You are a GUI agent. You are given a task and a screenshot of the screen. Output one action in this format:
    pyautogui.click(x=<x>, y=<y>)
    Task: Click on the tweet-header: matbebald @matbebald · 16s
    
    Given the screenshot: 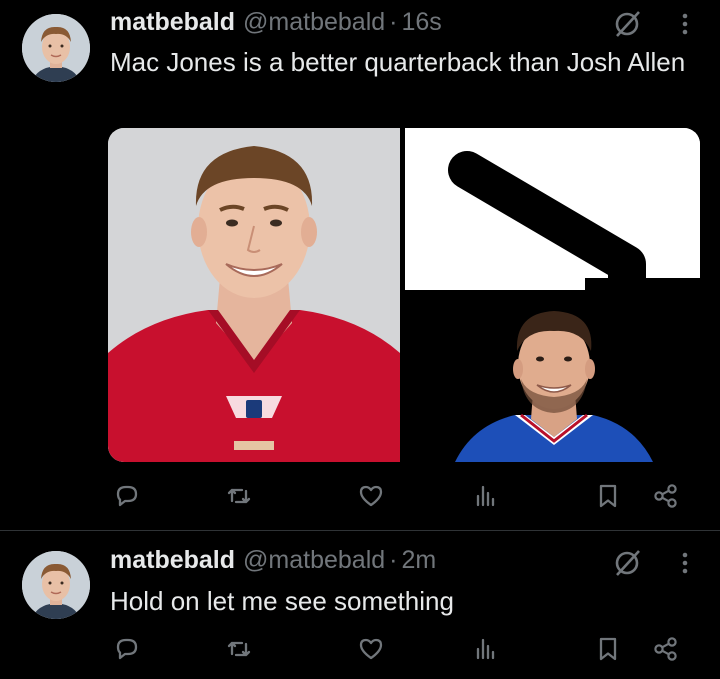 What is the action you would take?
    pyautogui.click(x=276, y=22)
    